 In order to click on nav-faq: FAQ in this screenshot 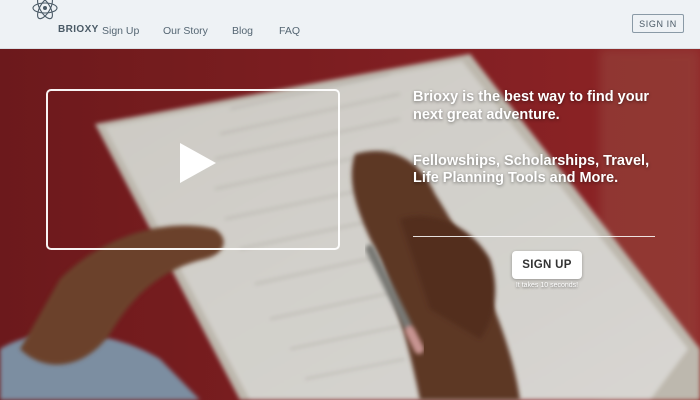, I will do `click(289, 31)`.